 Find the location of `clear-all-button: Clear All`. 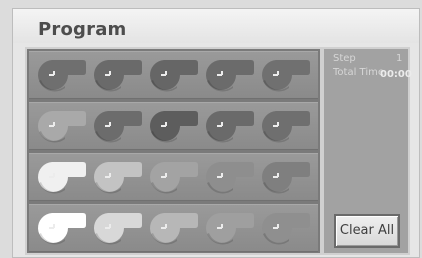

clear-all-button: Clear All is located at coordinates (367, 231).